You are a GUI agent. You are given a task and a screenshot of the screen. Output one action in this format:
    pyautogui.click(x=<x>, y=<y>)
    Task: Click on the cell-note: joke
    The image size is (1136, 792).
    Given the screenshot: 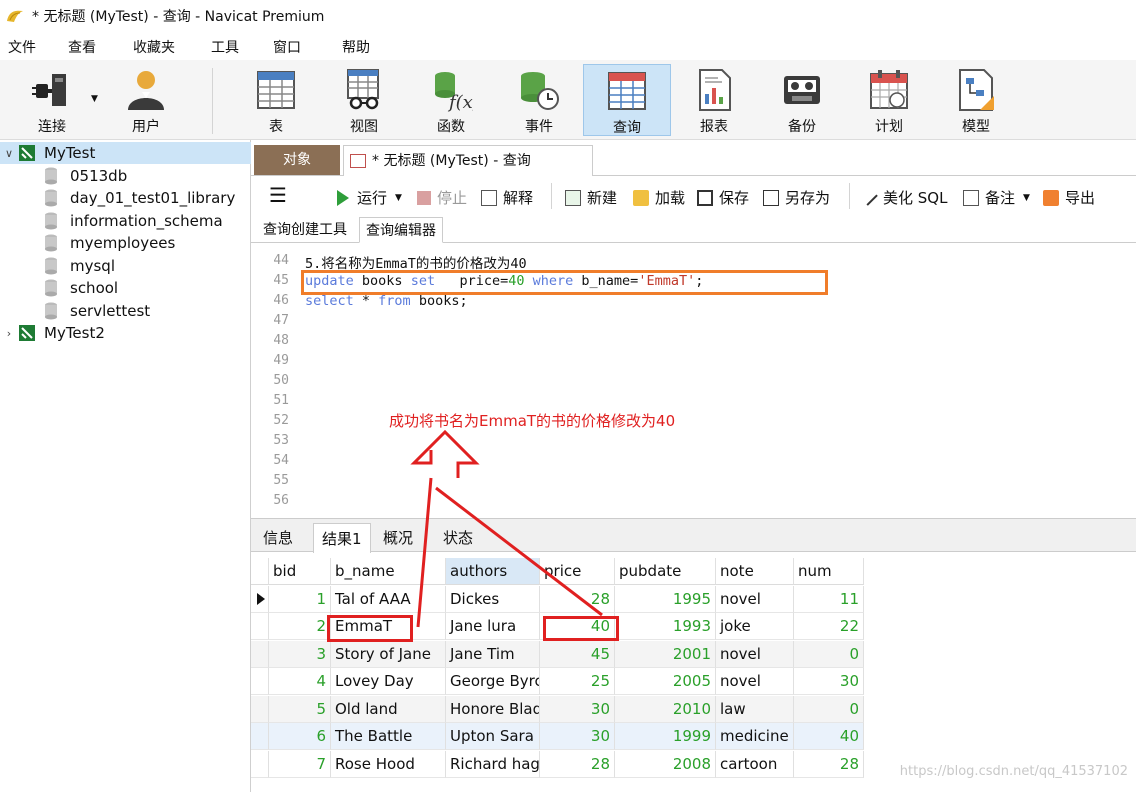 What is the action you would take?
    pyautogui.click(x=755, y=626)
    